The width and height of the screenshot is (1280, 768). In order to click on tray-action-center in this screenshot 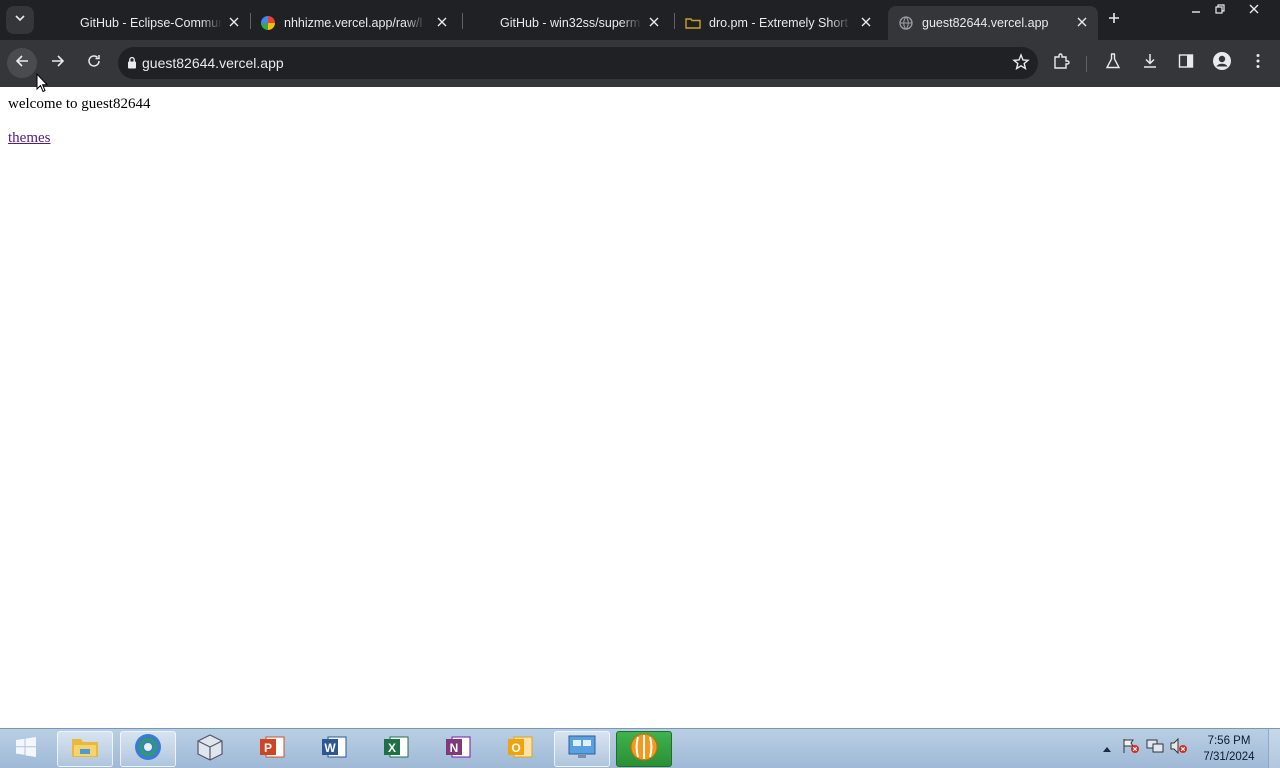, I will do `click(1131, 748)`.